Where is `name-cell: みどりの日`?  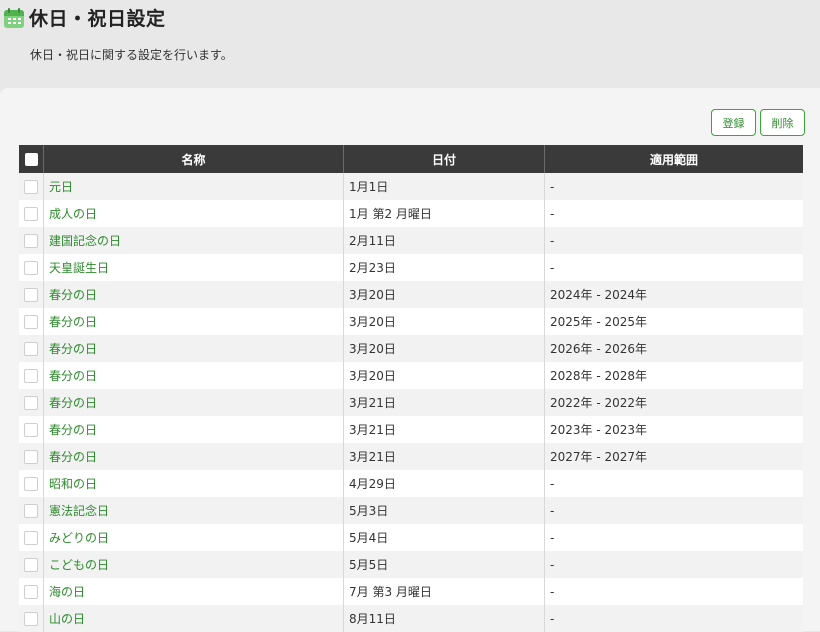
name-cell: みどりの日 is located at coordinates (193, 537).